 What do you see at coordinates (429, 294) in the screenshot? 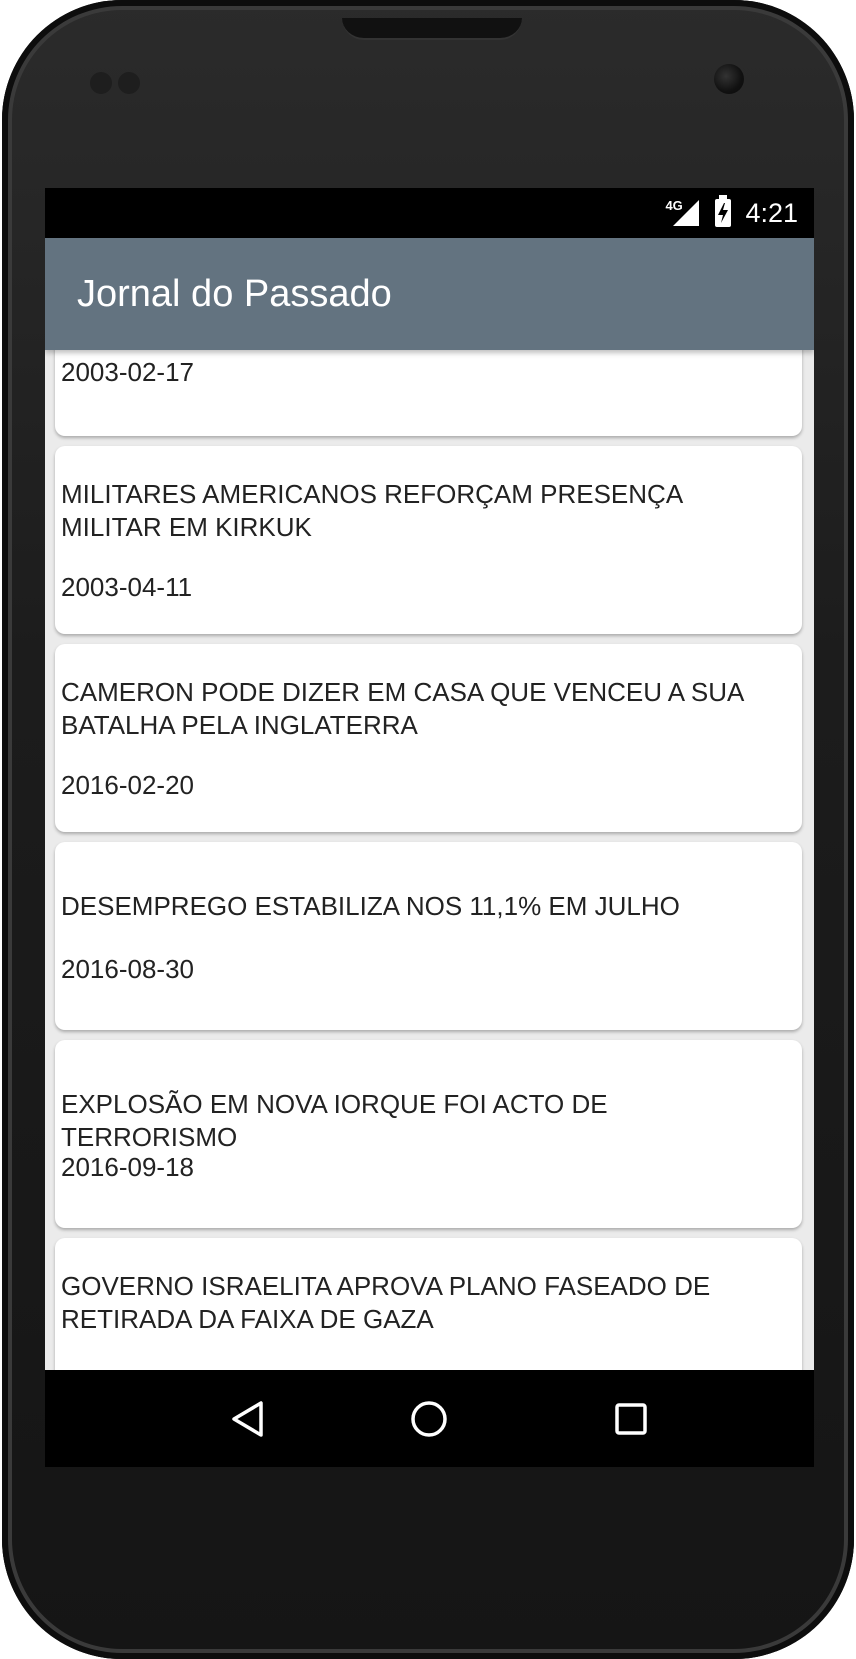
I see `app-bar: Jornal do Passado` at bounding box center [429, 294].